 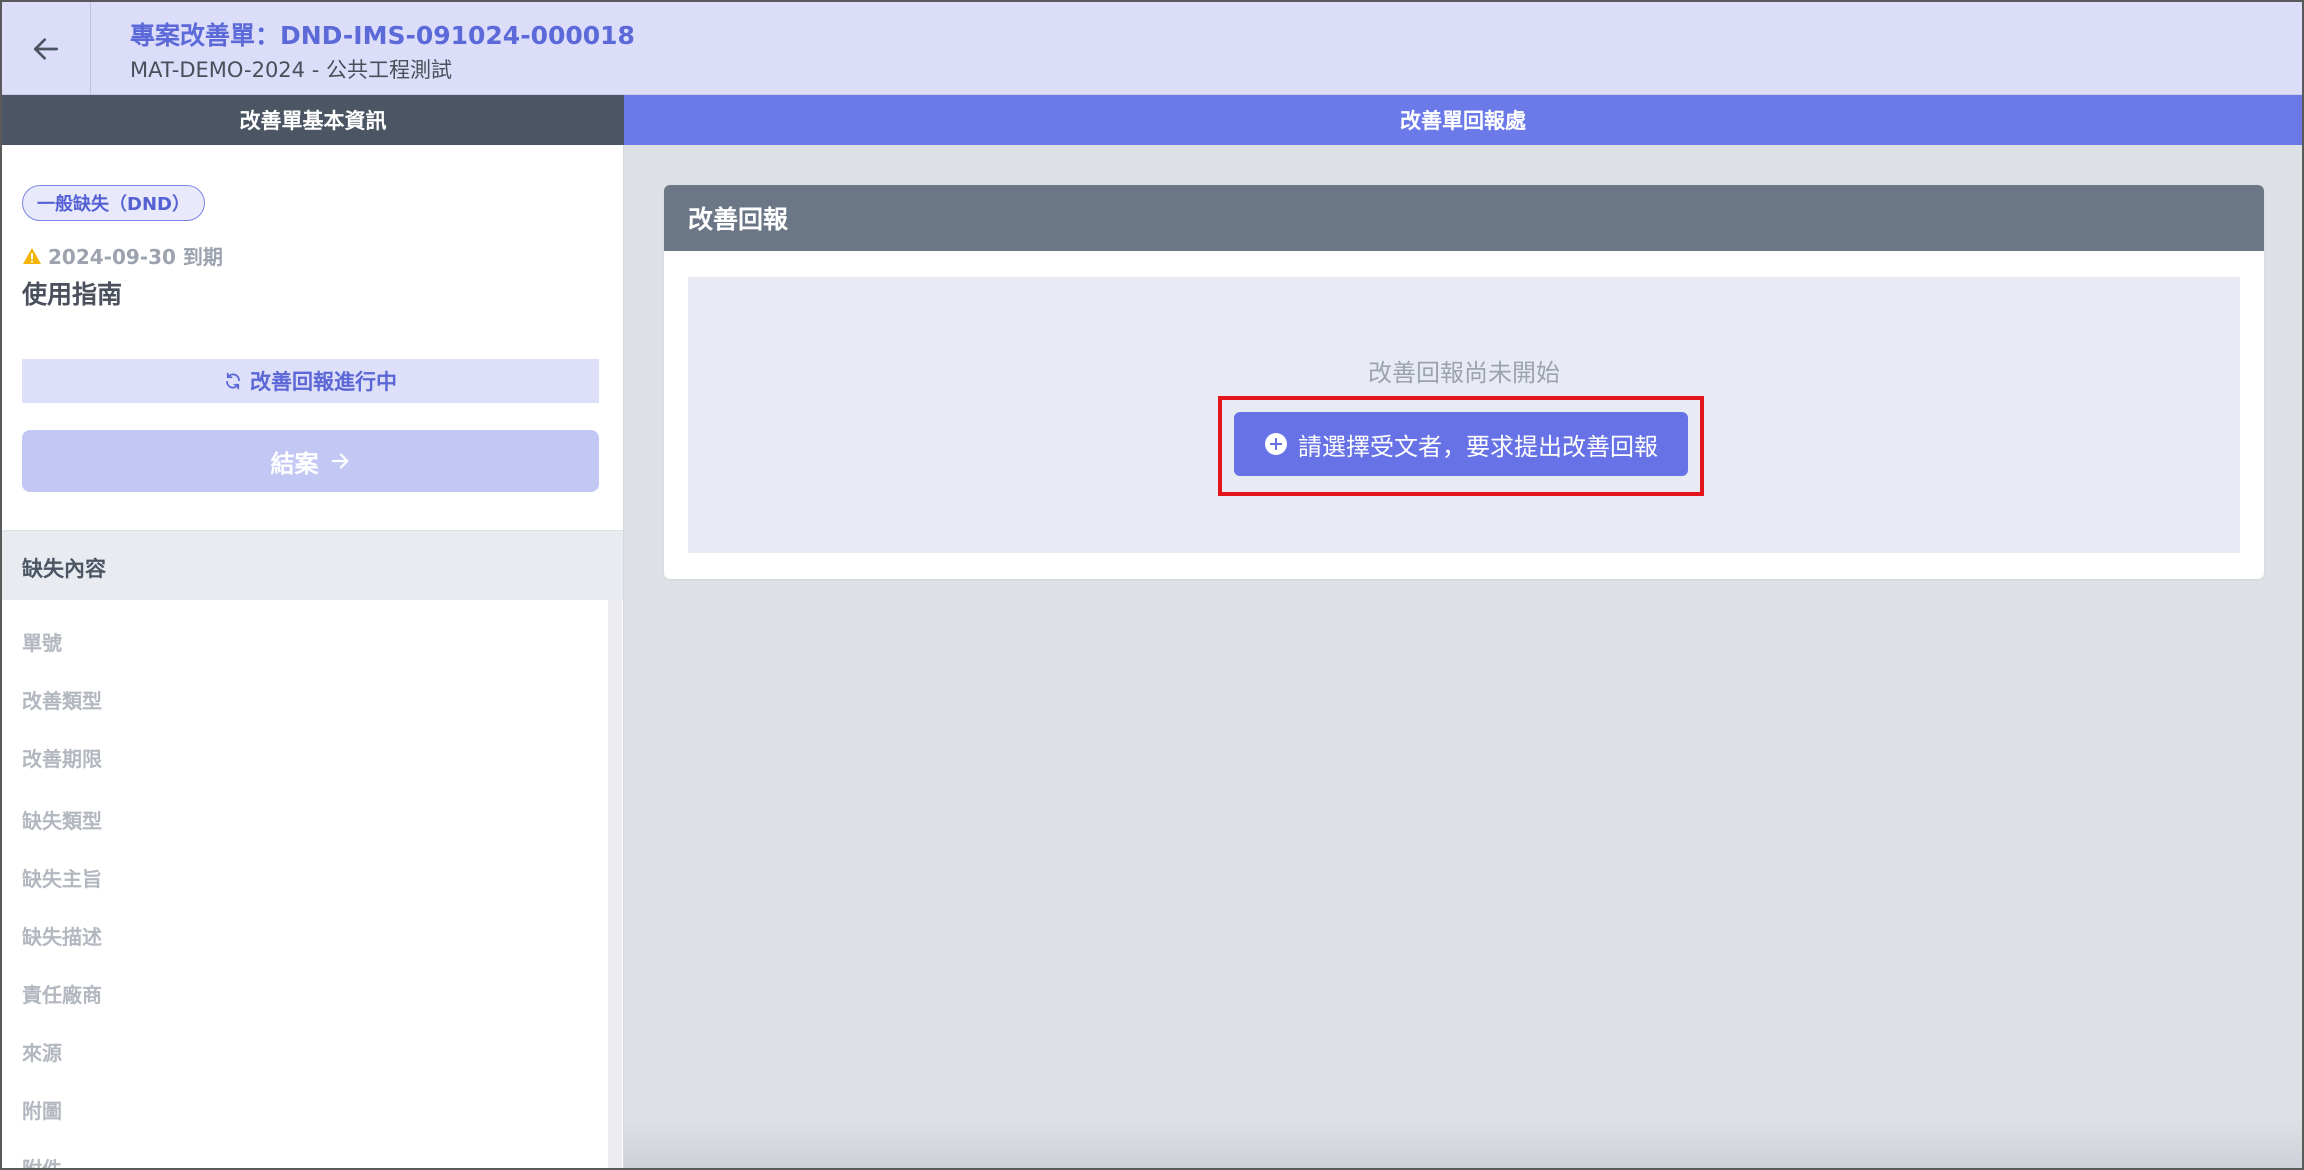 What do you see at coordinates (1464, 218) in the screenshot?
I see `card-title: 改善回報` at bounding box center [1464, 218].